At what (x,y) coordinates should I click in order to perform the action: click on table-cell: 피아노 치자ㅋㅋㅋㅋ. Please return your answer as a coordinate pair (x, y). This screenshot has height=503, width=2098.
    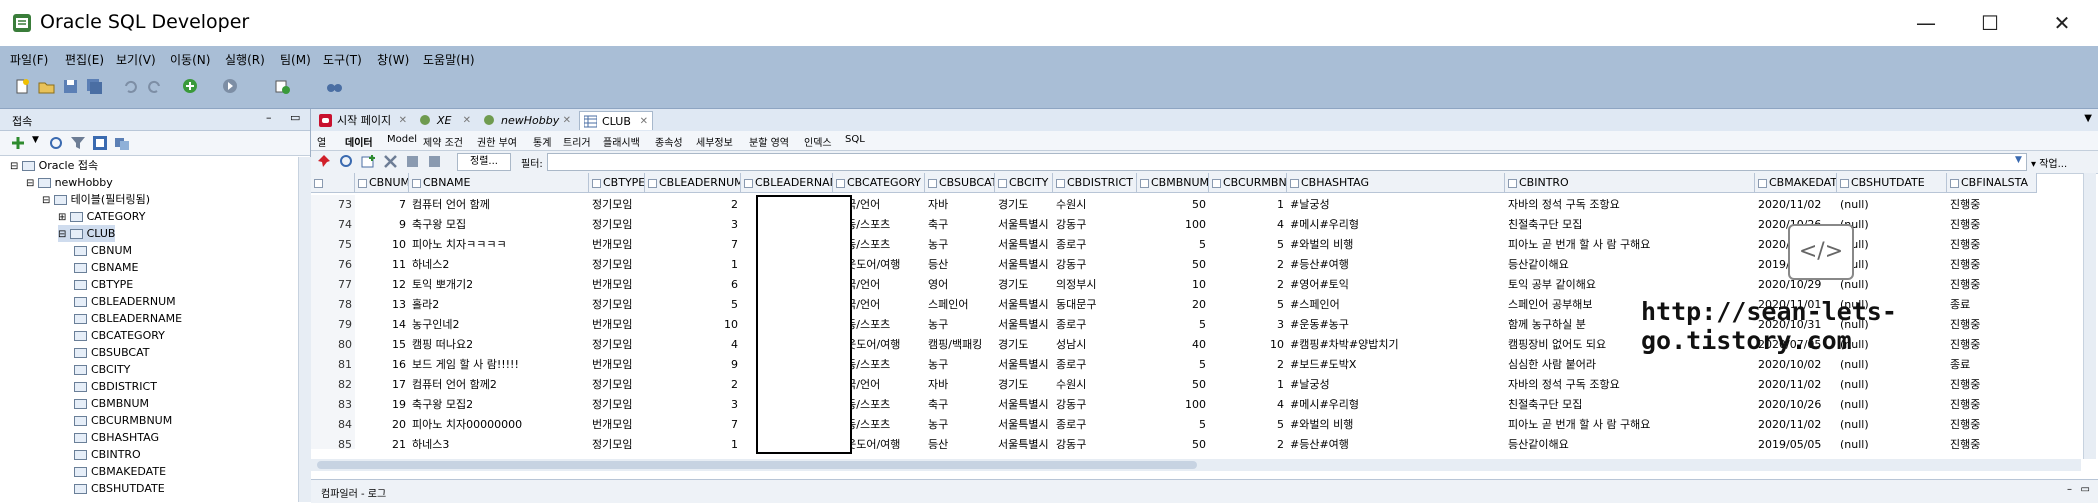
    Looking at the image, I should click on (499, 245).